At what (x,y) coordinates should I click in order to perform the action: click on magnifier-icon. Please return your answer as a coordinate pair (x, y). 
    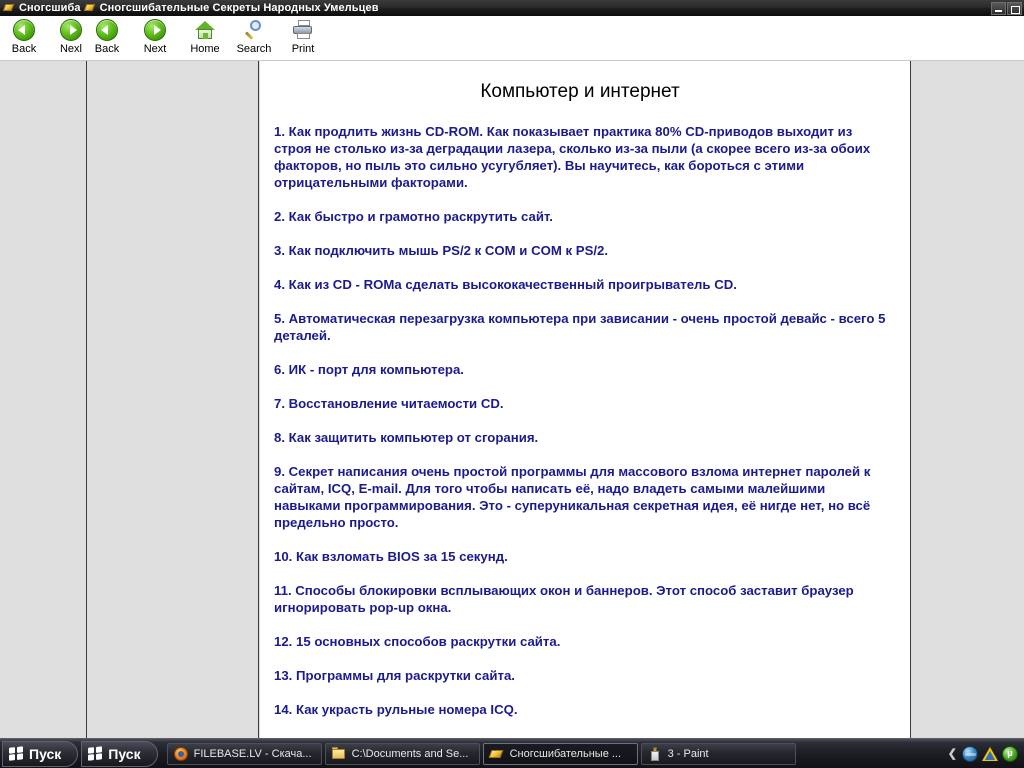
    Looking at the image, I should click on (254, 30).